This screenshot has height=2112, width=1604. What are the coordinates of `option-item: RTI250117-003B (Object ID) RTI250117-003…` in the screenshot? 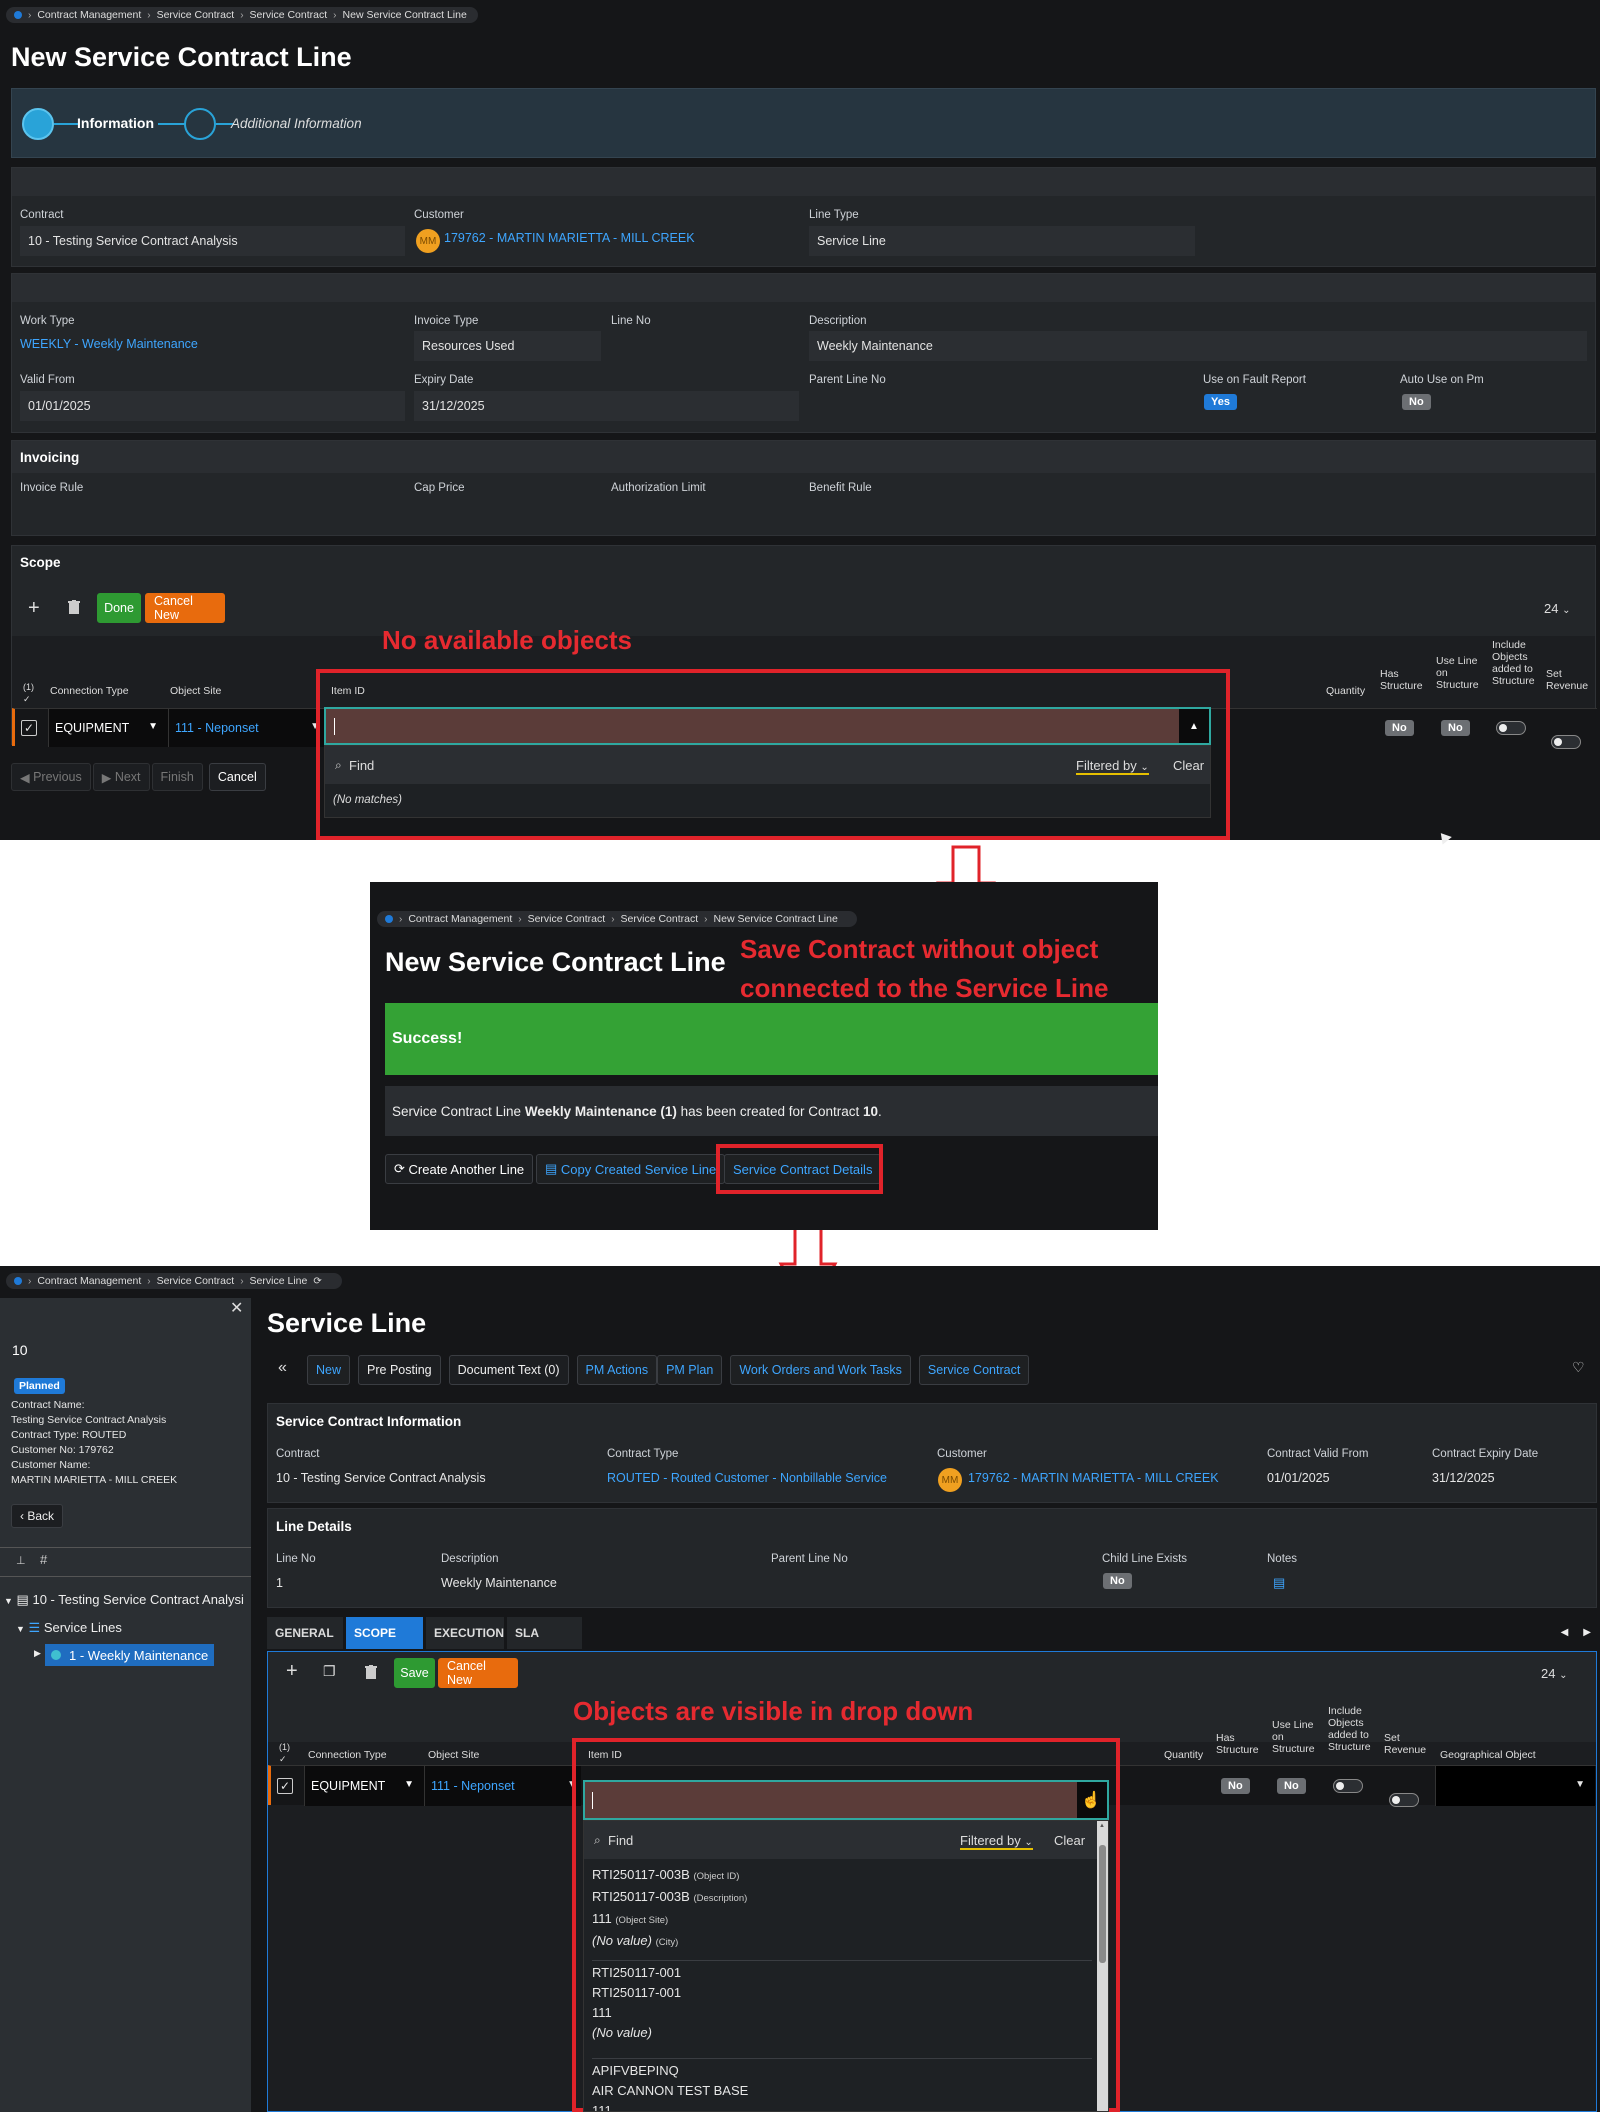 It's located at (842, 1913).